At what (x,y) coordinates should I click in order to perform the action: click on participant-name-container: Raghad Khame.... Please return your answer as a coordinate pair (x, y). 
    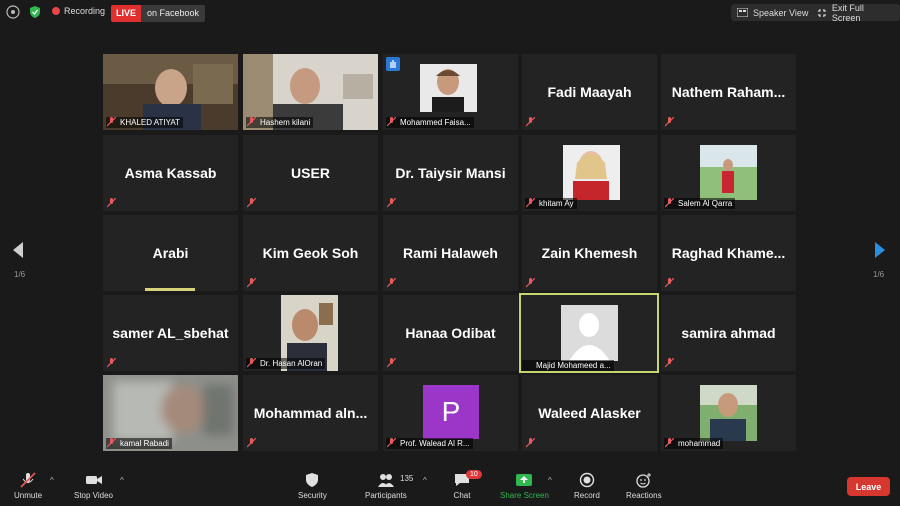
    Looking at the image, I should click on (728, 253).